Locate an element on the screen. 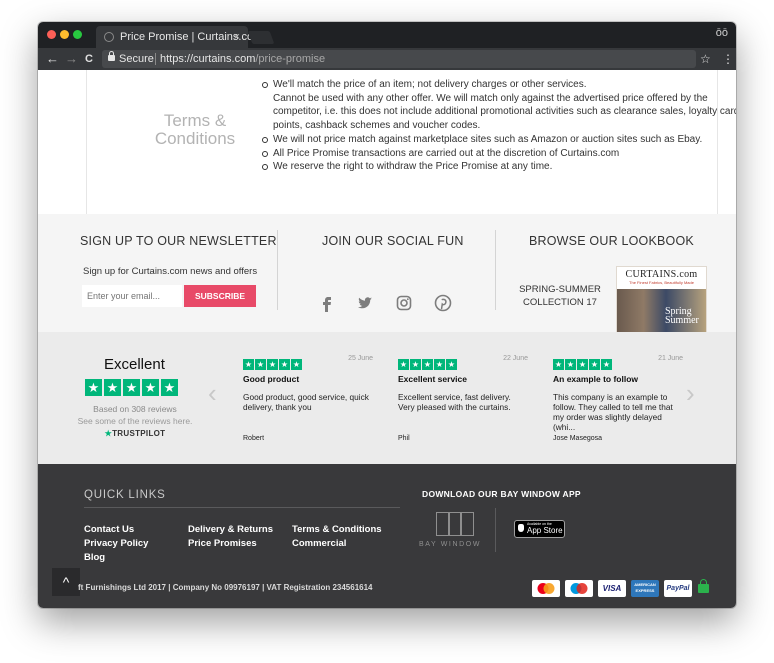  mastercard-icon is located at coordinates (546, 588).